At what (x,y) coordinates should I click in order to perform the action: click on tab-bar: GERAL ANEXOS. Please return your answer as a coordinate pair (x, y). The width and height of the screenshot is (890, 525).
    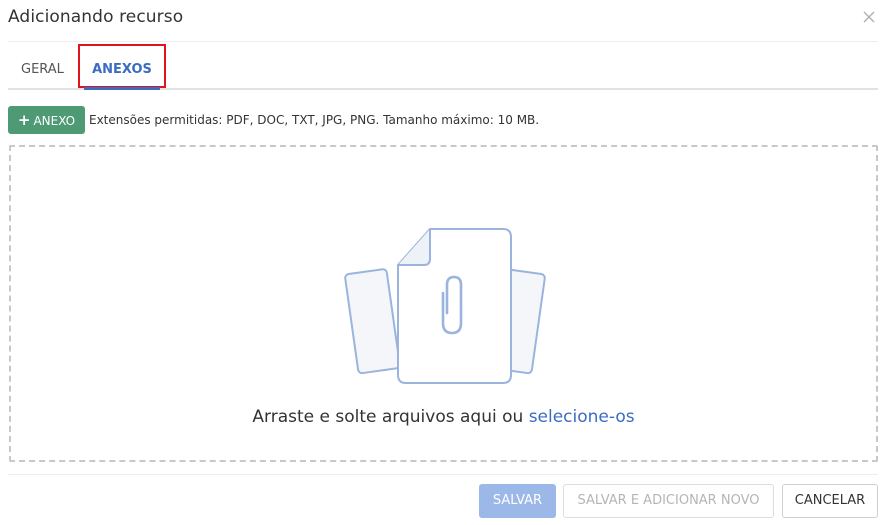
    Looking at the image, I should click on (443, 67).